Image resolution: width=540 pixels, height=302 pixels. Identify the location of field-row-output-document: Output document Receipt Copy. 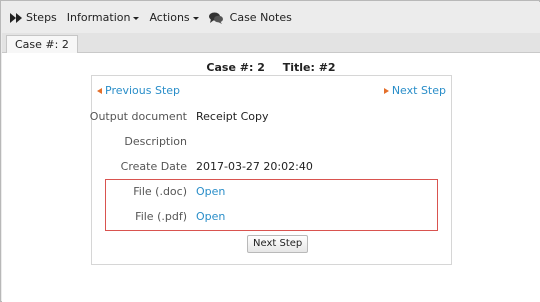
(270, 117).